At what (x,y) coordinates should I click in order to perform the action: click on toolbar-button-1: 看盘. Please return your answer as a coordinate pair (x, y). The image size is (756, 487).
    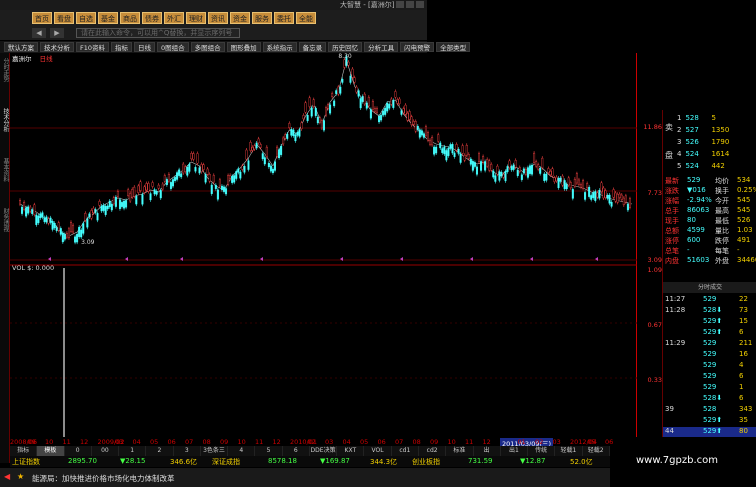
    Looking at the image, I should click on (64, 18).